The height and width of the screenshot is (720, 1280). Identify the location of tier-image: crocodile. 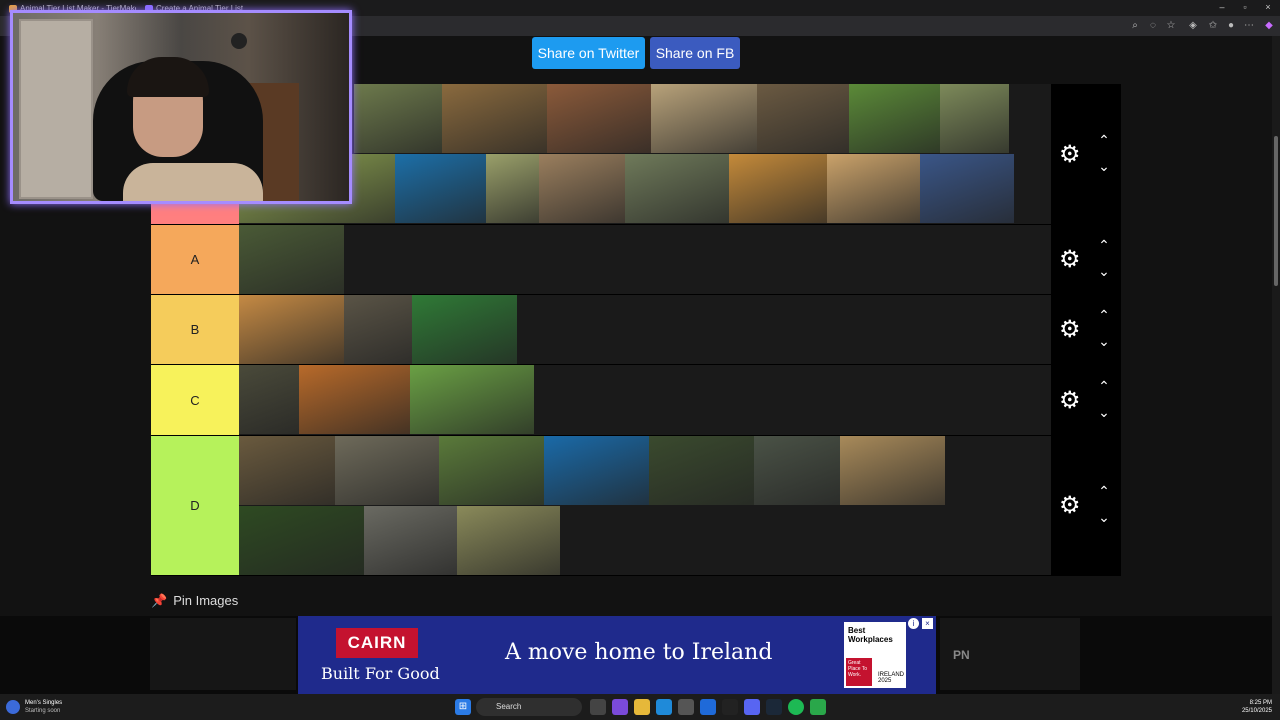
(387, 470).